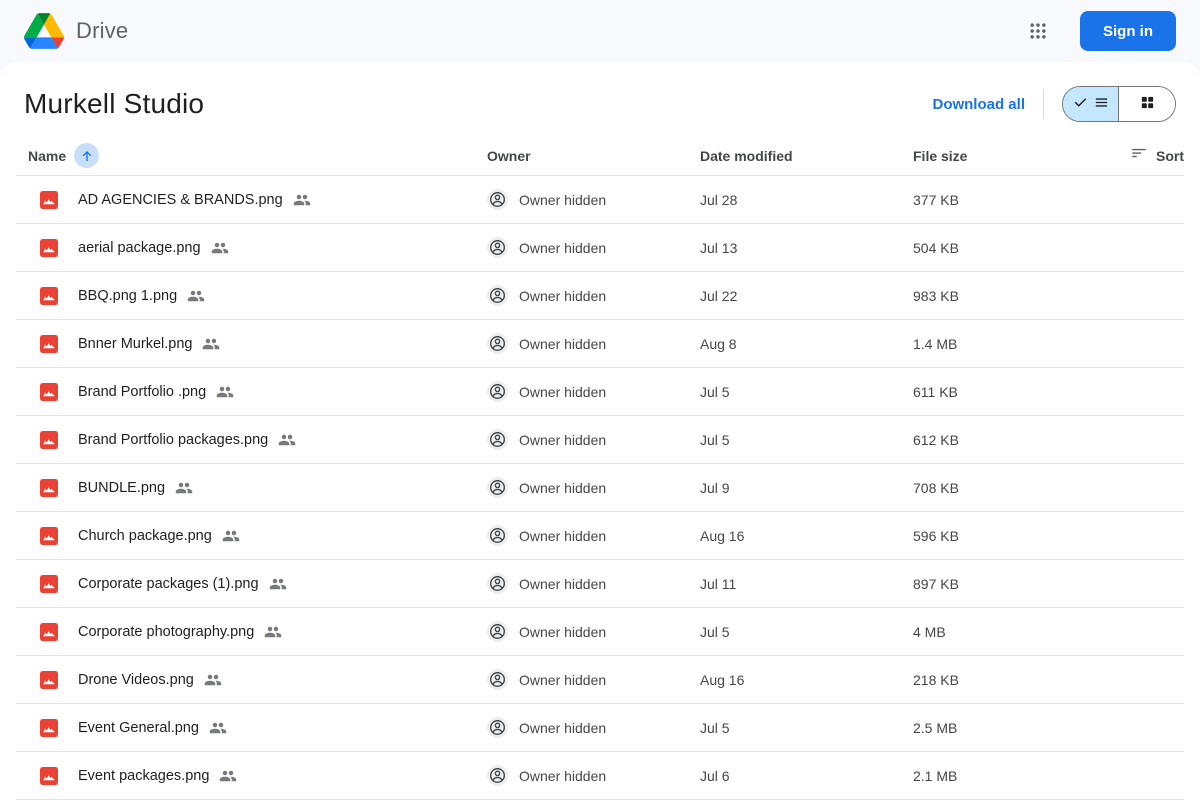 The height and width of the screenshot is (800, 1200). I want to click on file-name: Corporate packages (1).png, so click(168, 583).